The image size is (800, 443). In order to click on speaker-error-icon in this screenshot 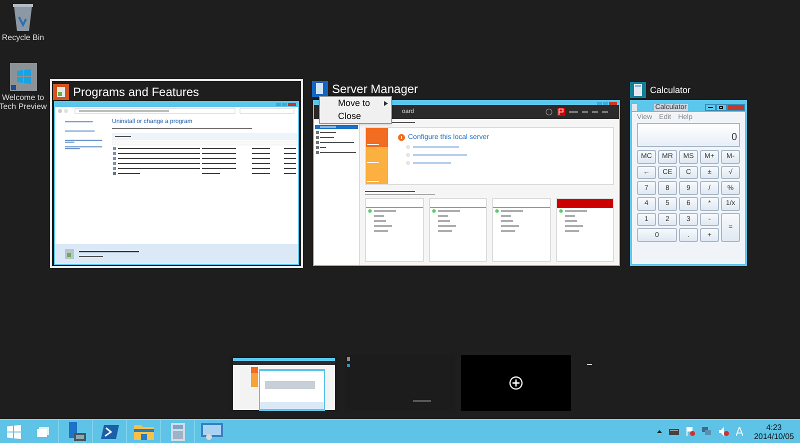, I will do `click(723, 431)`.